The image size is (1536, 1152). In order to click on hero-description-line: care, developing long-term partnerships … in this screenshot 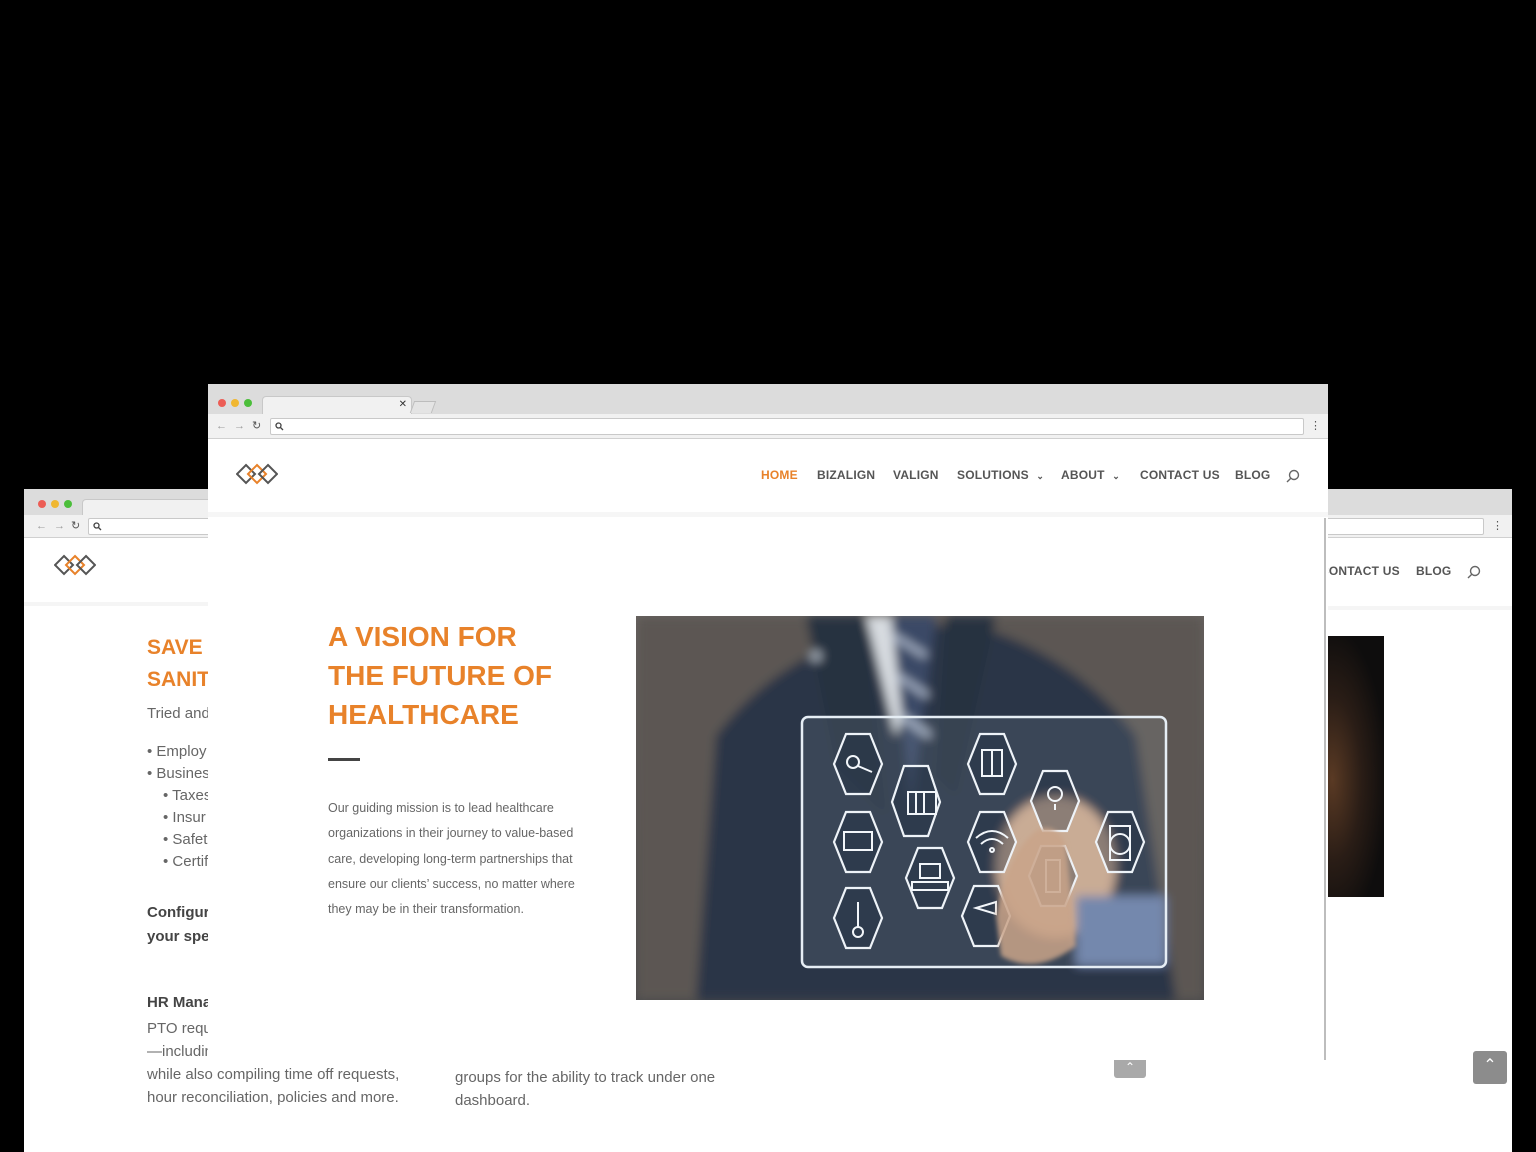, I will do `click(450, 858)`.